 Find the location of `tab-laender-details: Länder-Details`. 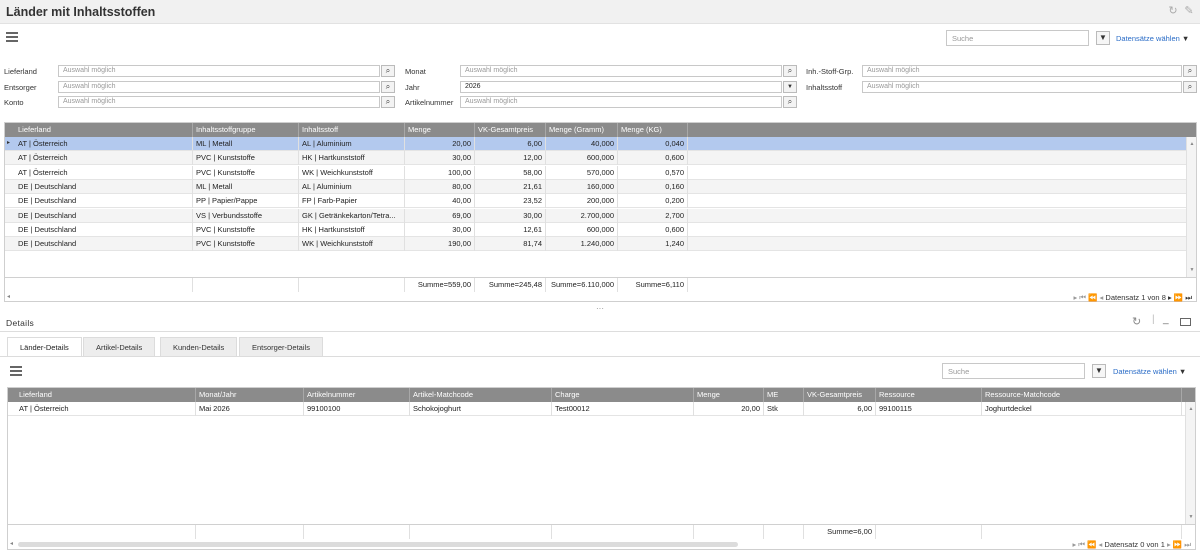

tab-laender-details: Länder-Details is located at coordinates (44, 347).